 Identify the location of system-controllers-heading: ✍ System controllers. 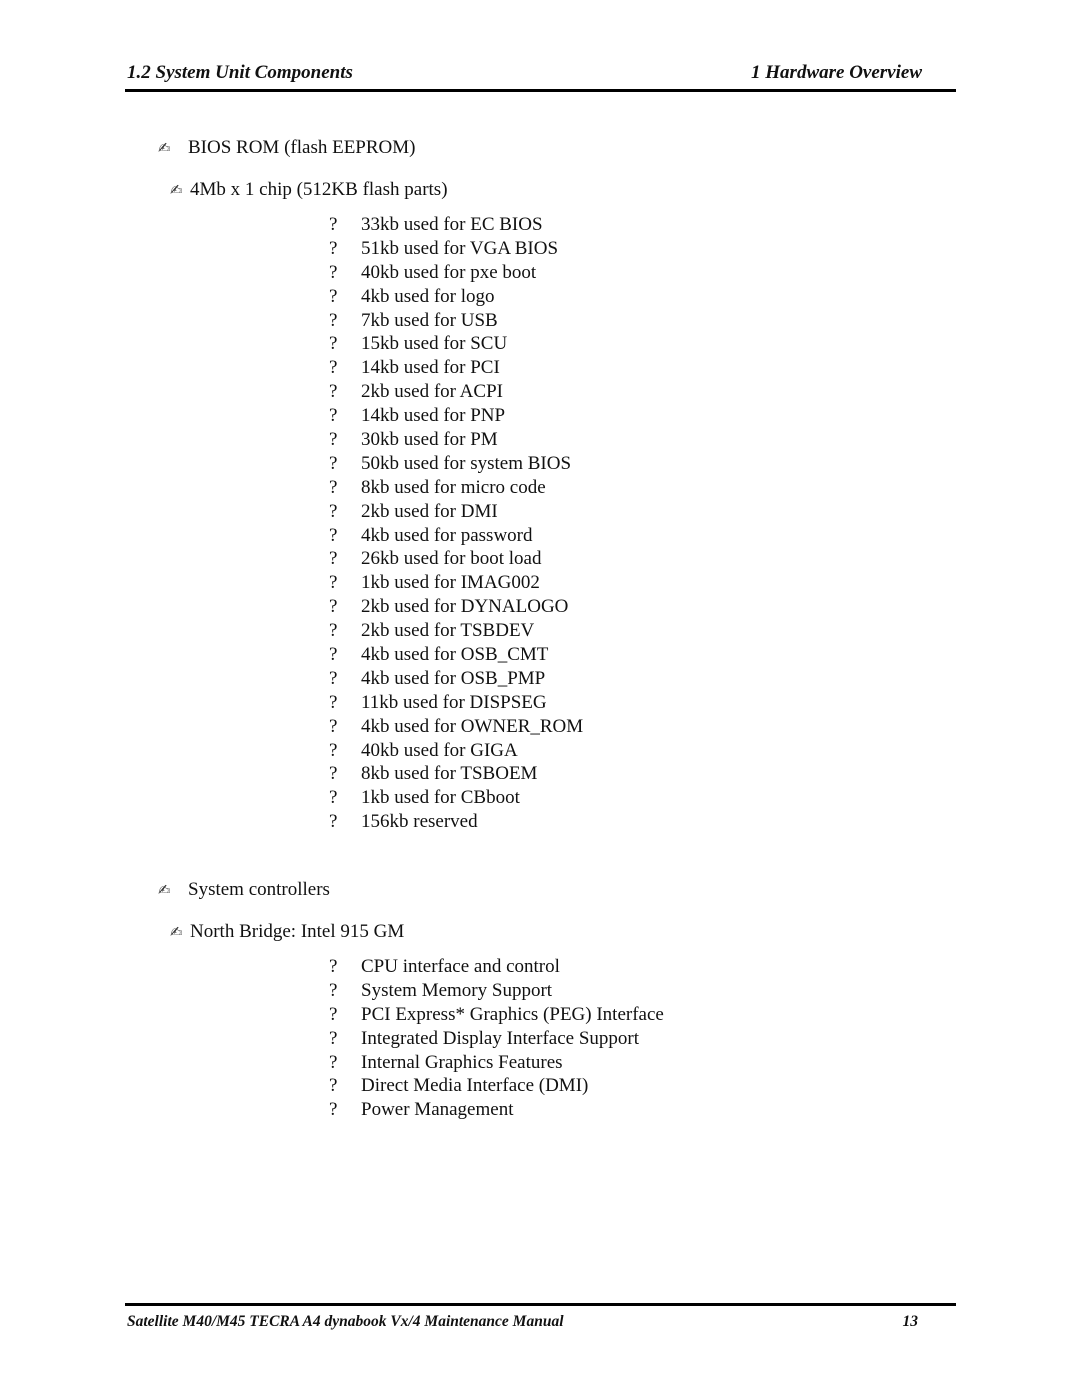
(244, 890).